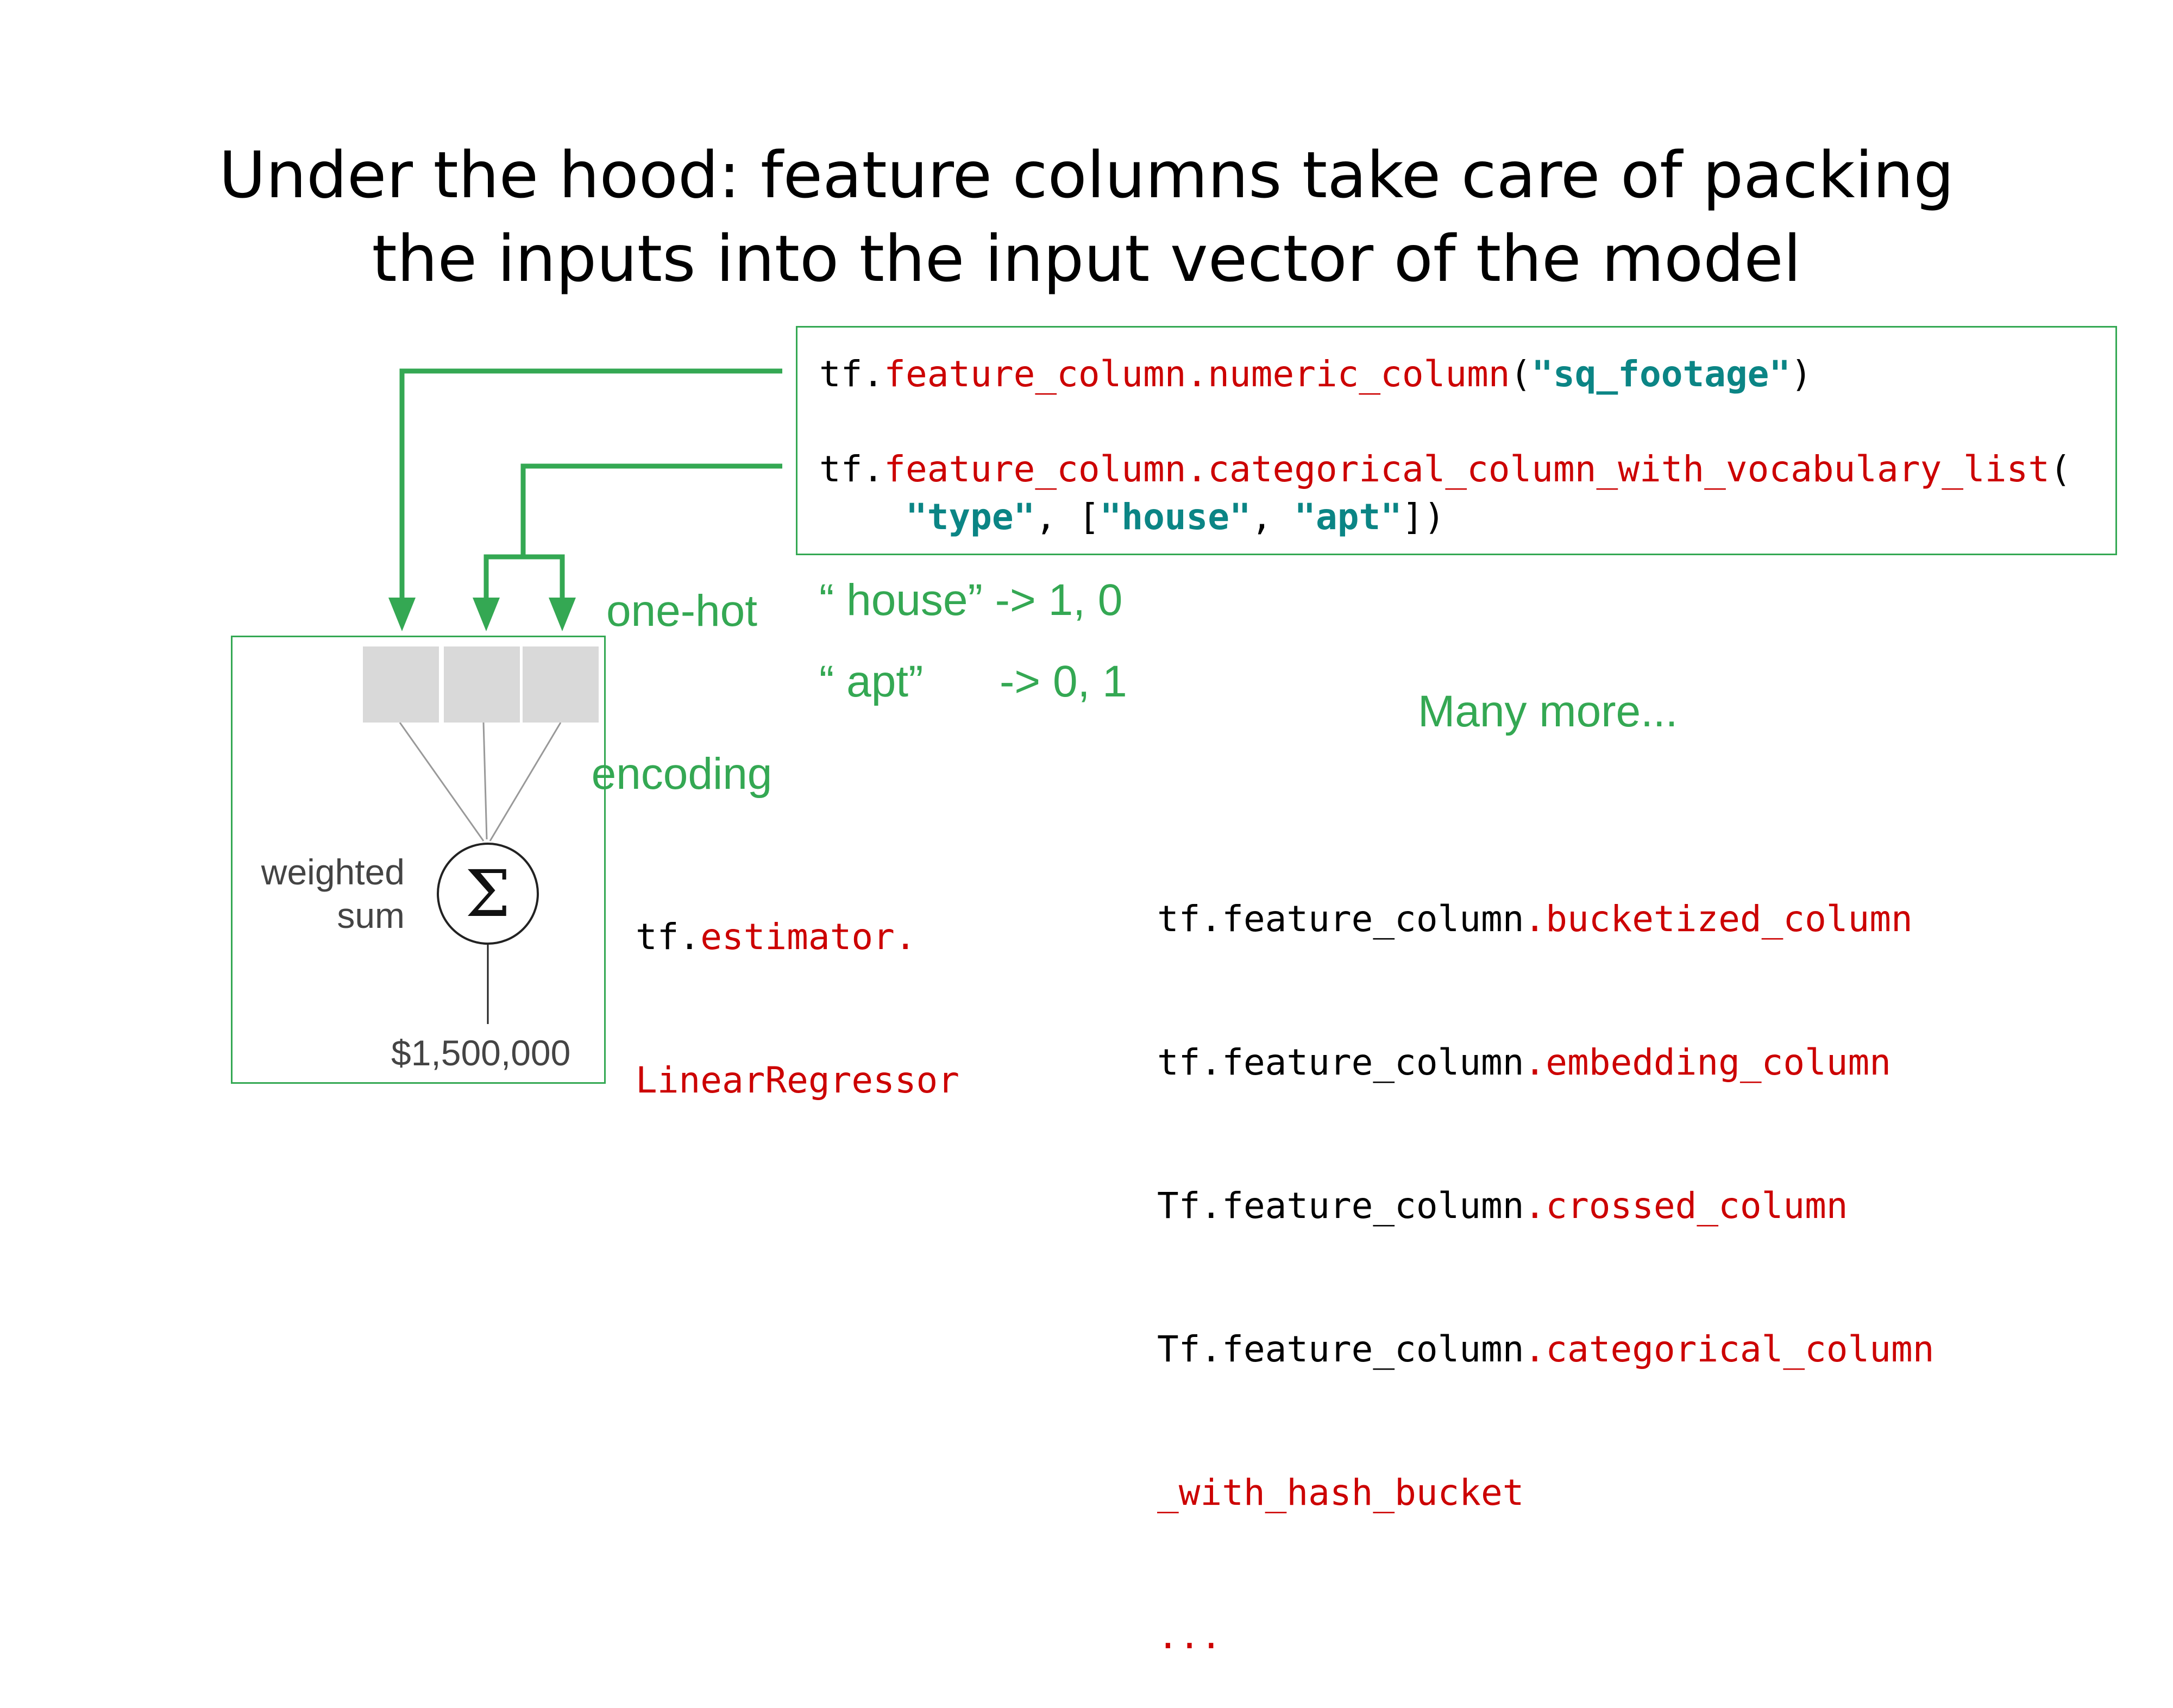  Describe the element at coordinates (486, 614) in the screenshot. I see `arrow-head-one-hot-left` at that location.